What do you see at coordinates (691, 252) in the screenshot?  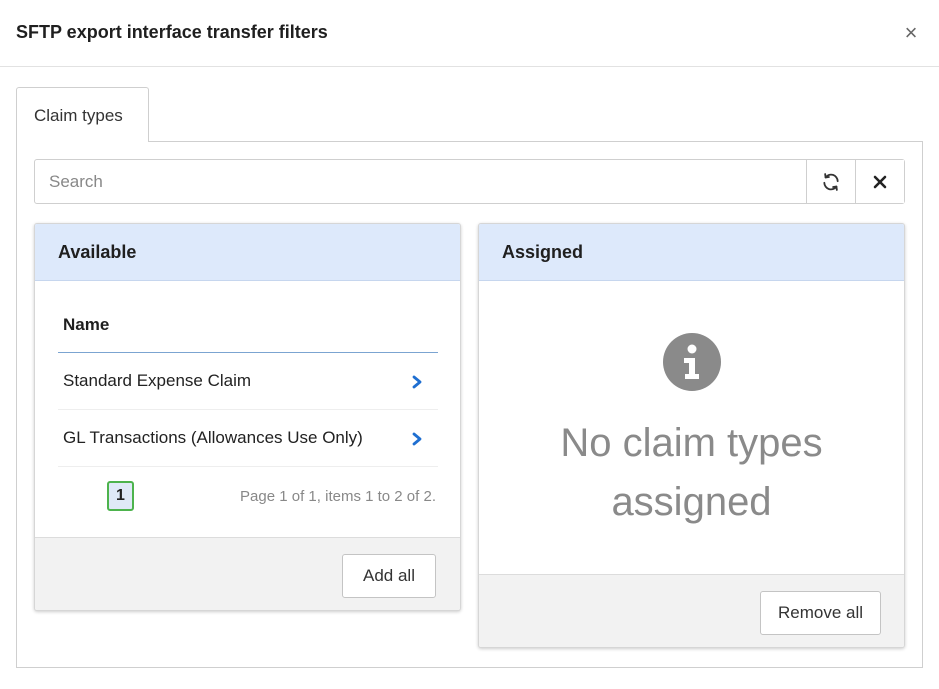 I see `assigned-panel-header: Assigned` at bounding box center [691, 252].